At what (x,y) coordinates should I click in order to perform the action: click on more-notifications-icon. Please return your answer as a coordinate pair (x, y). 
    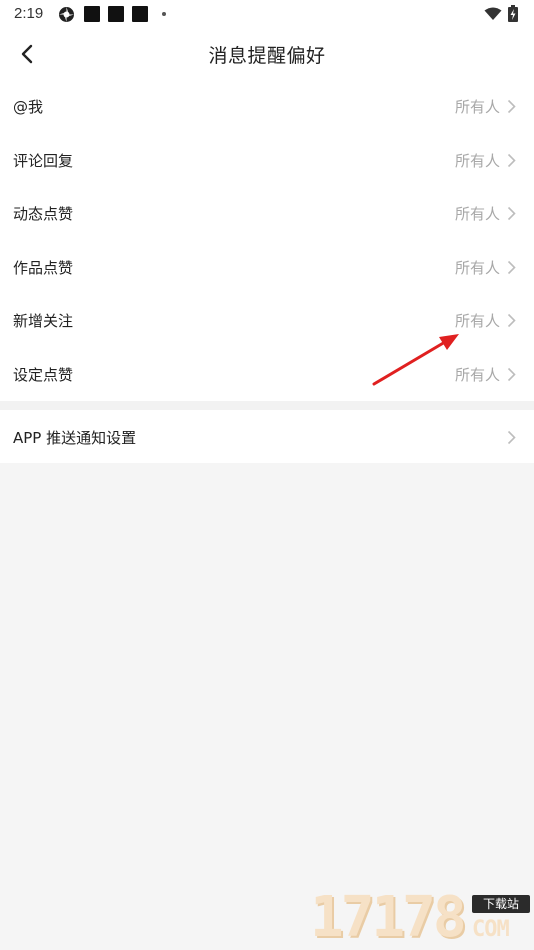
    Looking at the image, I should click on (164, 14).